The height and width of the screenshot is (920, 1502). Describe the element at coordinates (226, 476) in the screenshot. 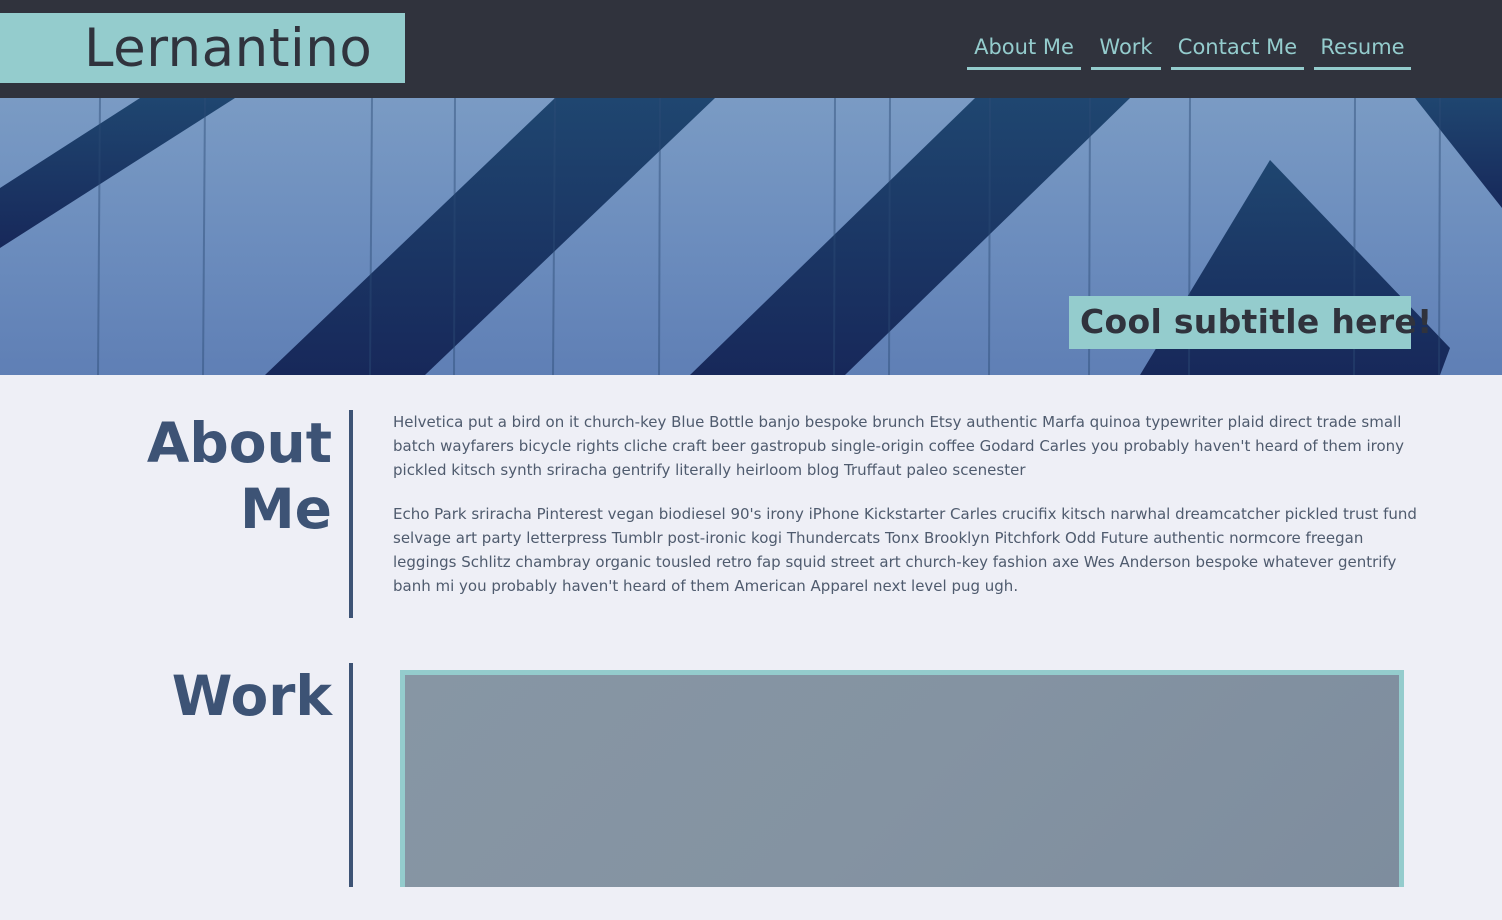

I see `about-section-title: About Me` at that location.